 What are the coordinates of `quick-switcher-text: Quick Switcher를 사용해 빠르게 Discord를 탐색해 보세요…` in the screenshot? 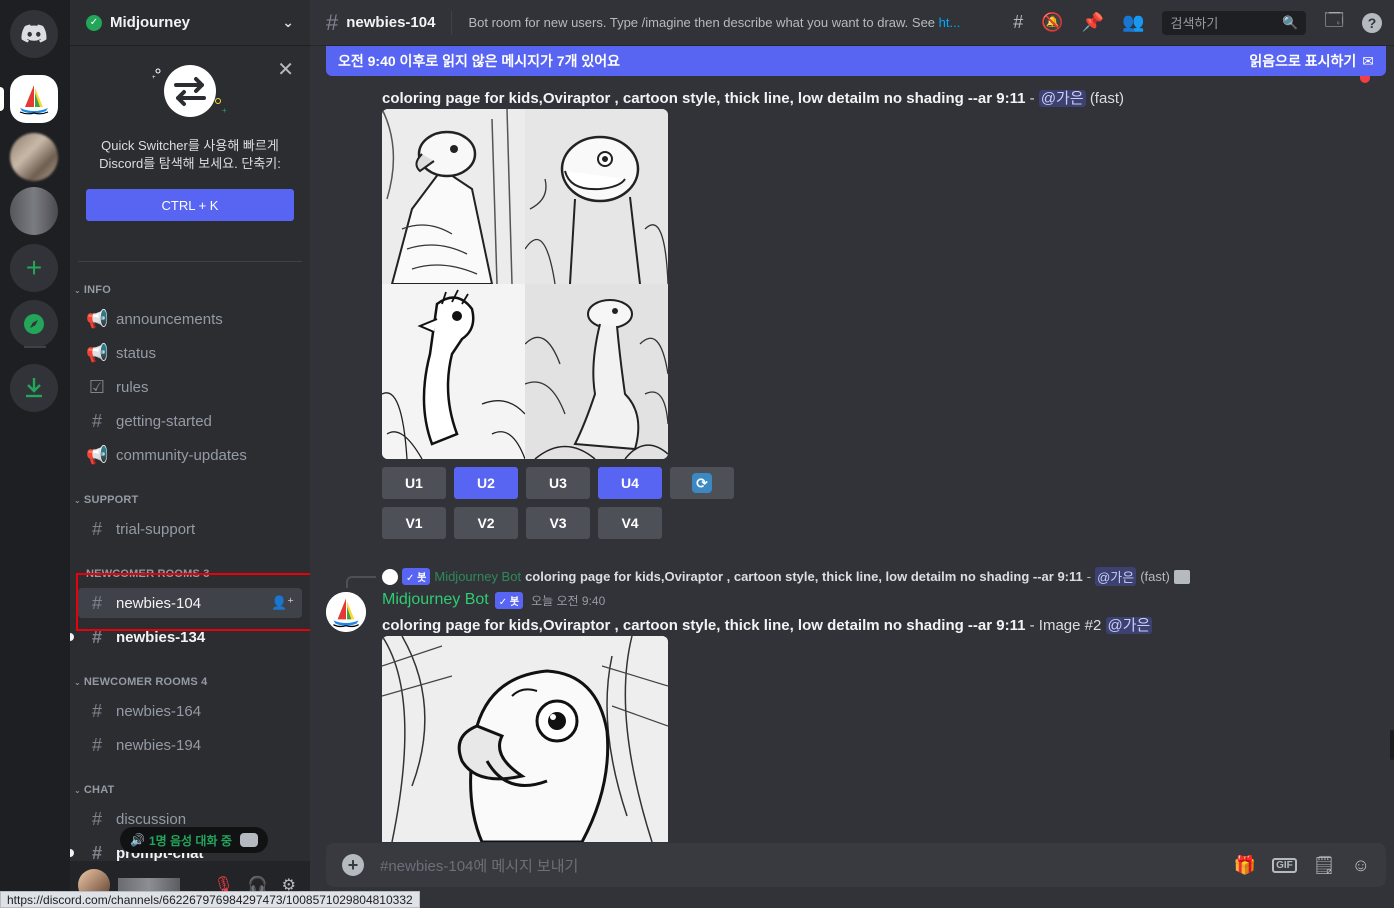 It's located at (190, 154).